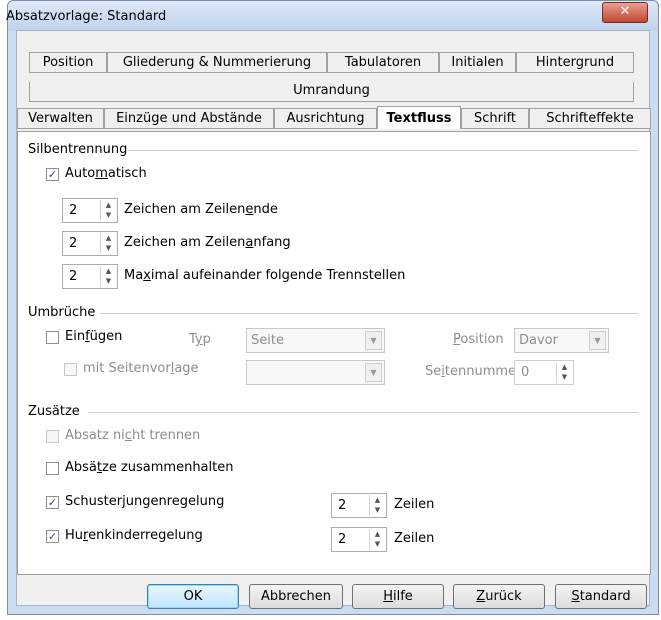 This screenshot has height=620, width=661. Describe the element at coordinates (200, 339) in the screenshot. I see `typ-label: Typ` at that location.